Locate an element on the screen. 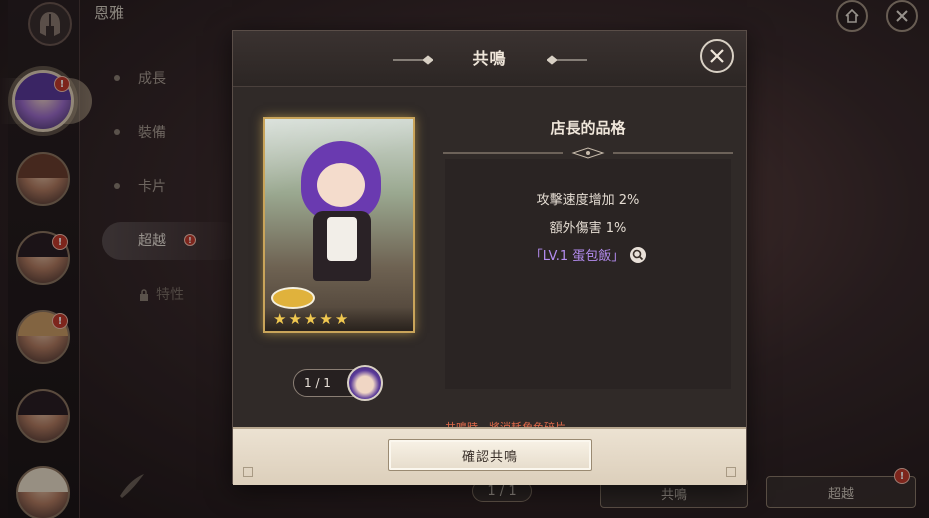 The image size is (929, 518). skill-name: 店長的品格 is located at coordinates (588, 128).